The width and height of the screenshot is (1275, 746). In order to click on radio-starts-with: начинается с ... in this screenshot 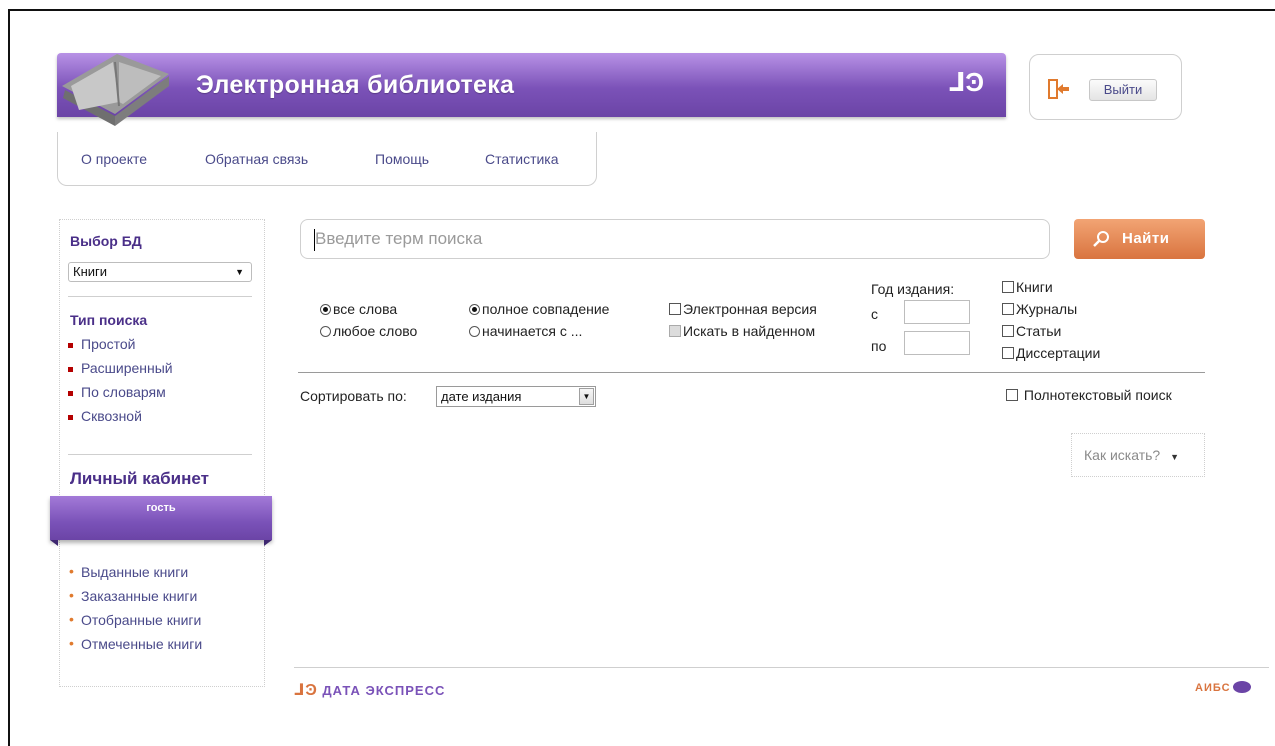, I will do `click(525, 331)`.